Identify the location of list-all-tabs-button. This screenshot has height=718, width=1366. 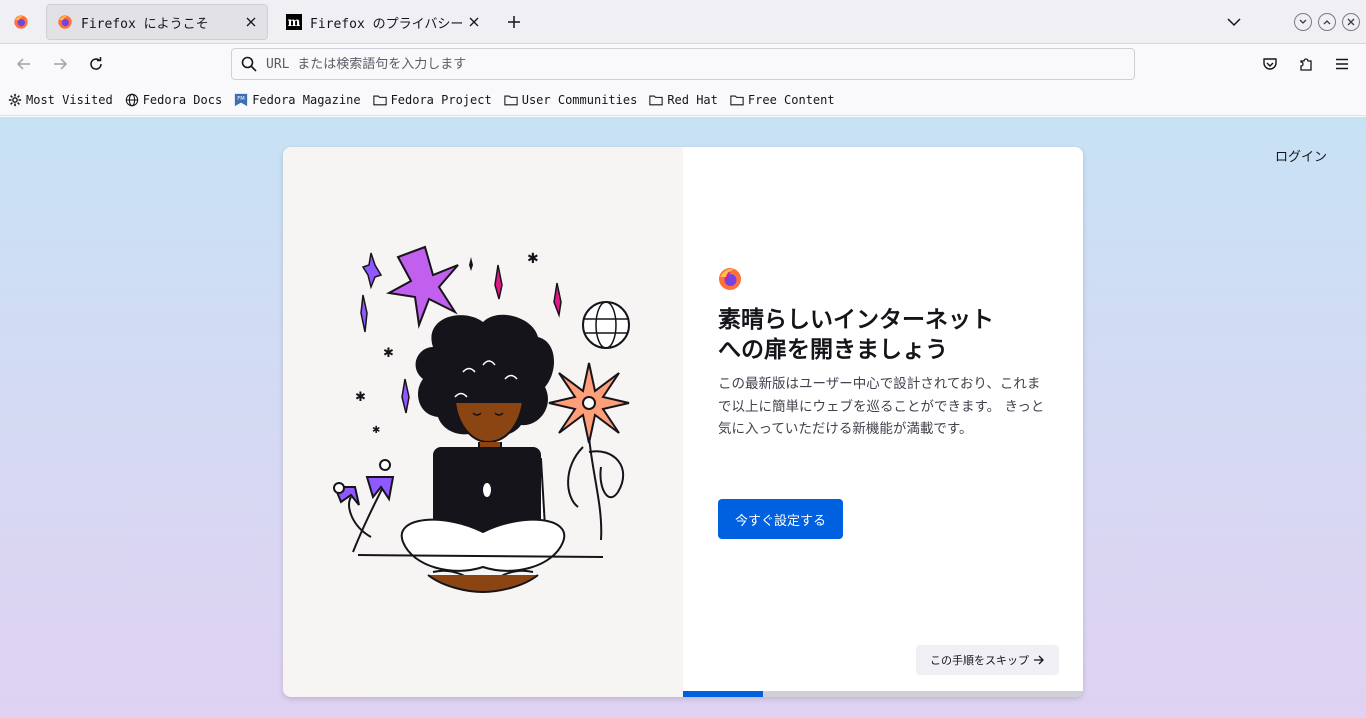
(1234, 22).